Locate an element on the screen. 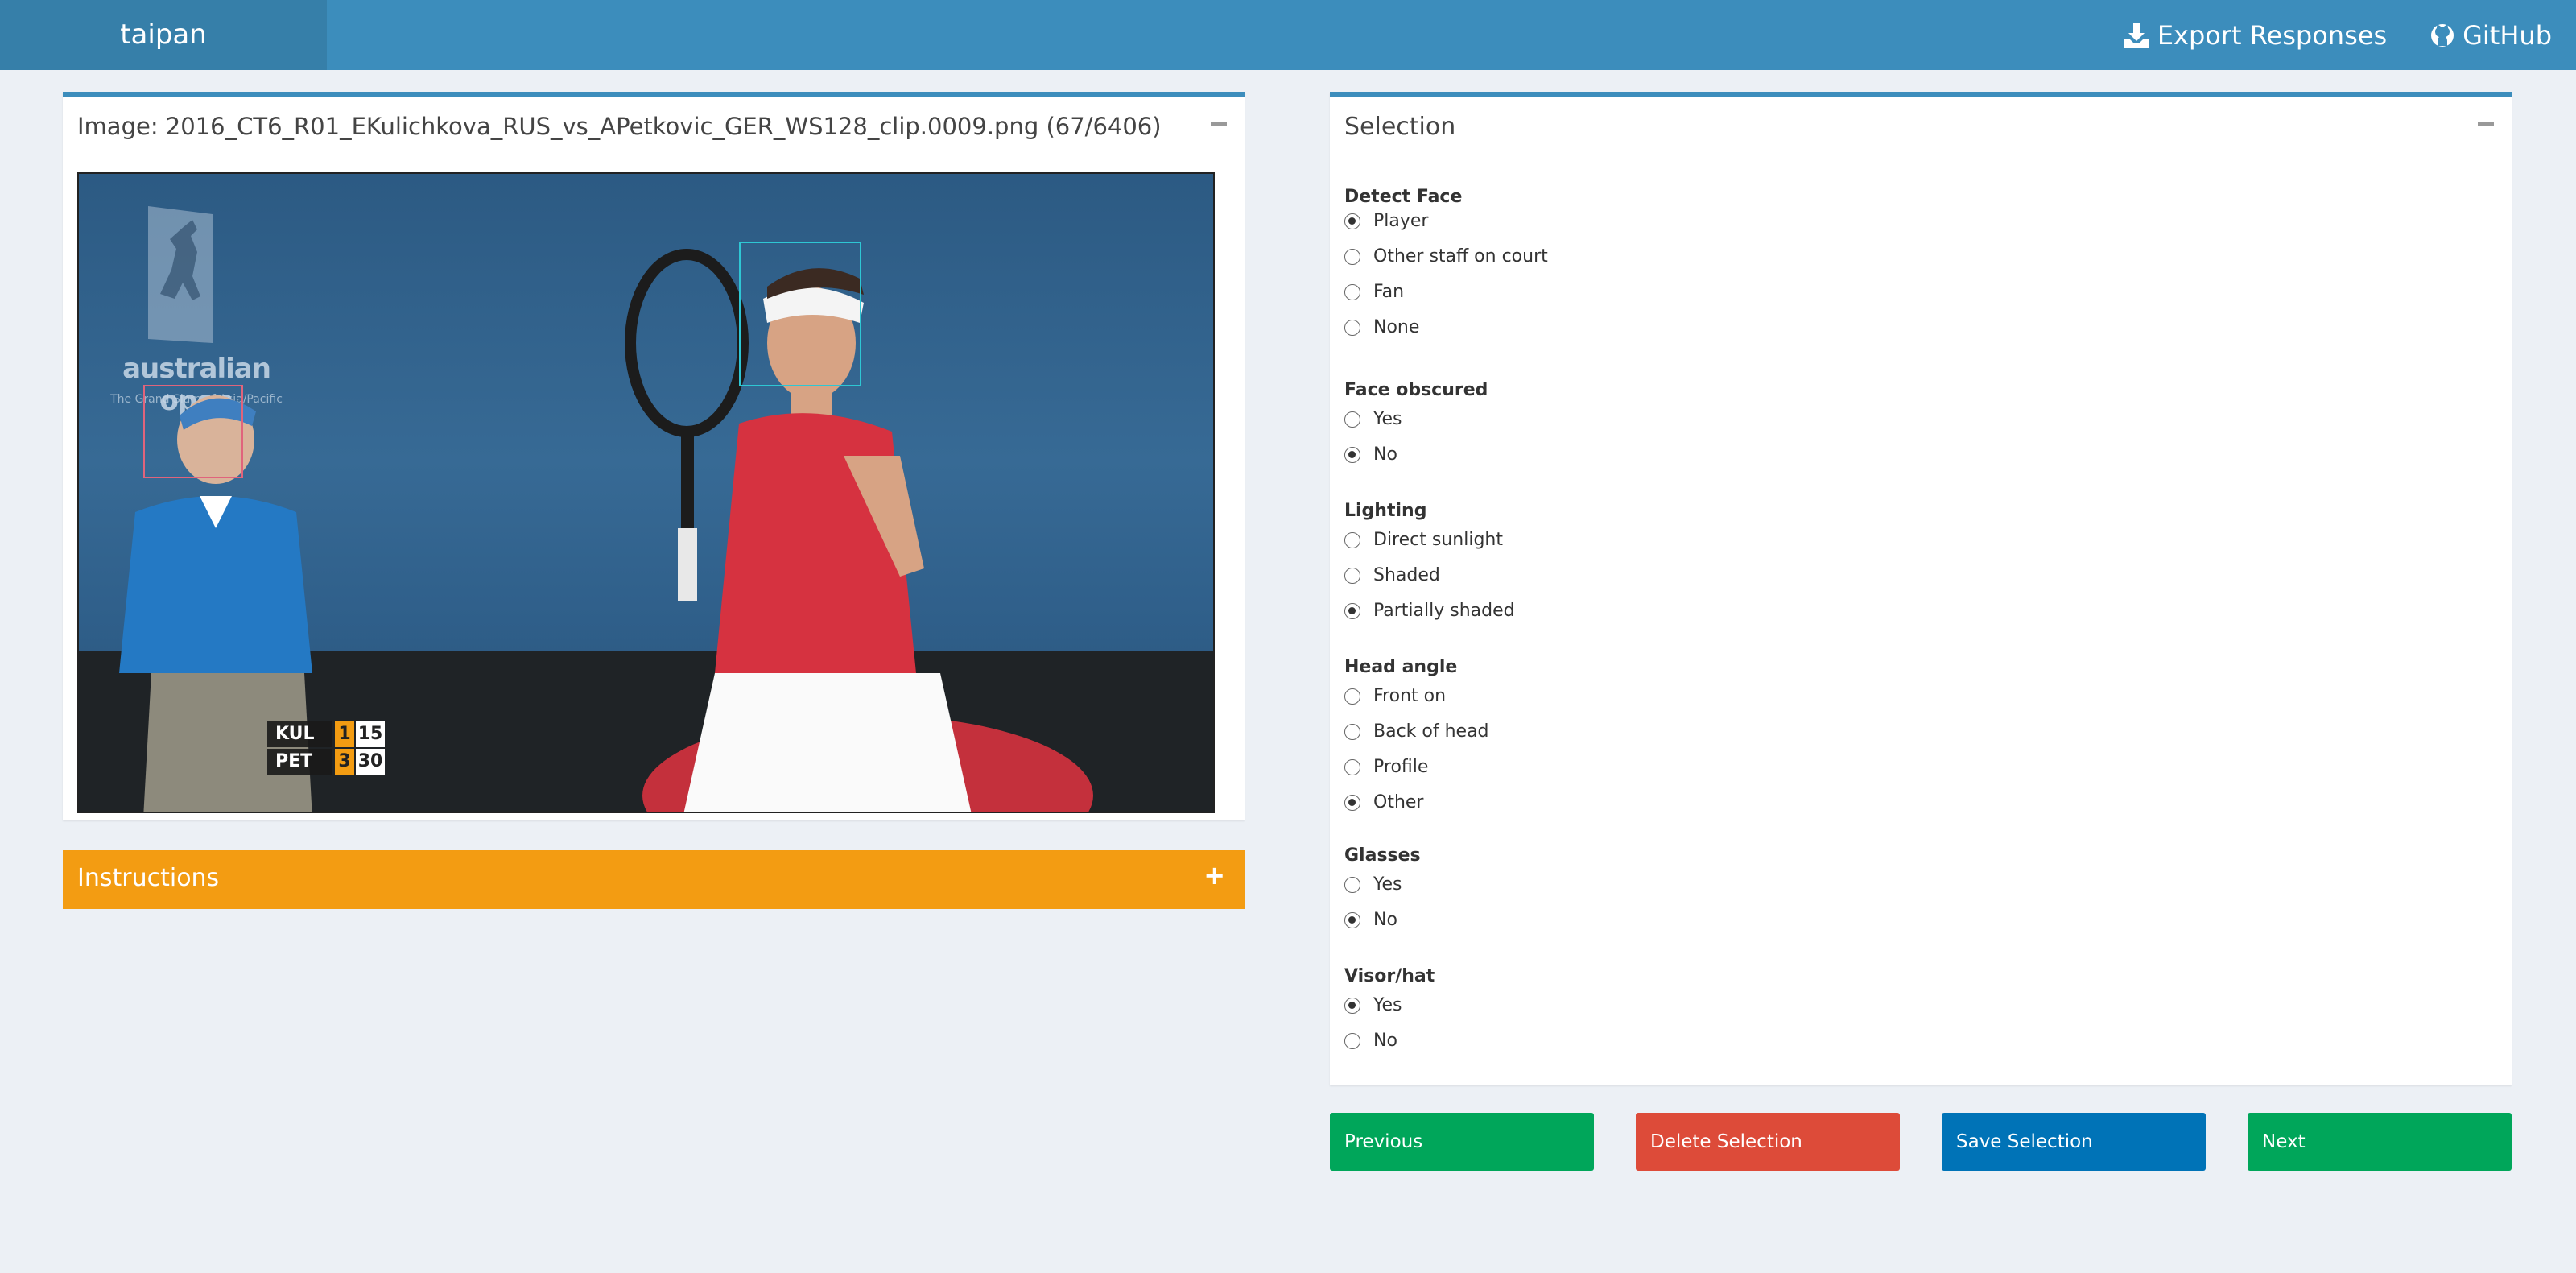 The height and width of the screenshot is (1273, 2576). navbar-links: Export Responses GitHub is located at coordinates (2337, 35).